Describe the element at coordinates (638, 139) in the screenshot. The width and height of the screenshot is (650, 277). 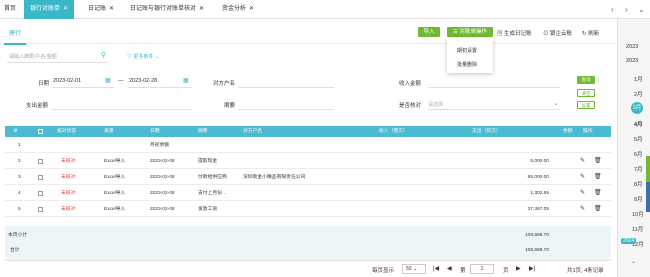
I see `month-item: 5月` at that location.